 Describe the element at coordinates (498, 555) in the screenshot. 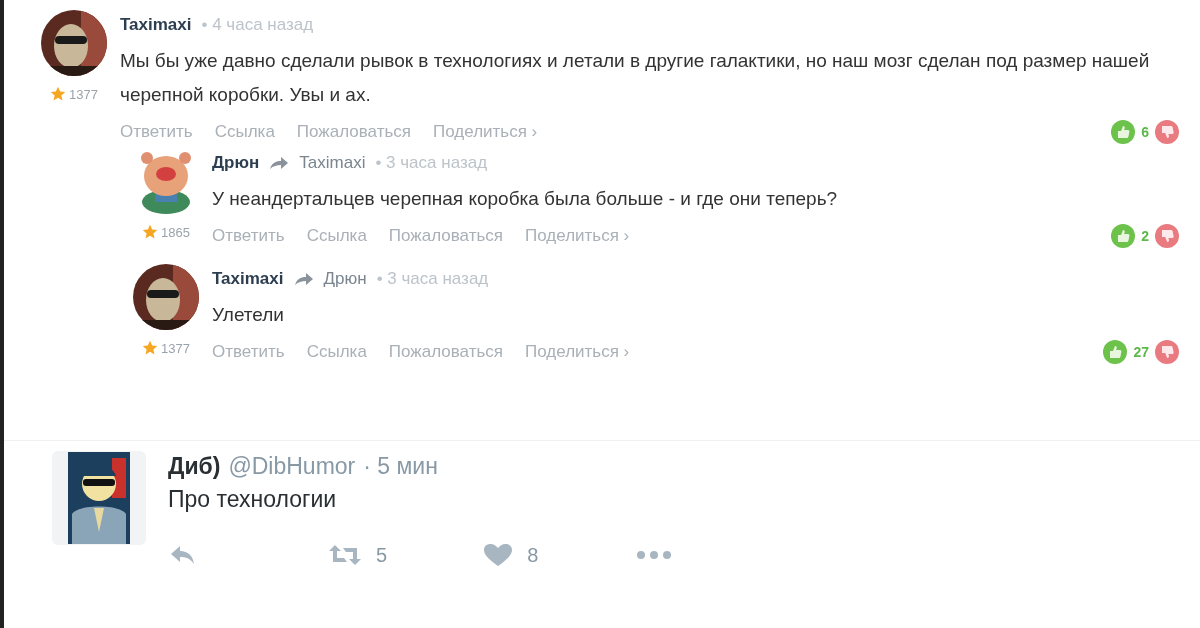

I see `heart-icon` at that location.